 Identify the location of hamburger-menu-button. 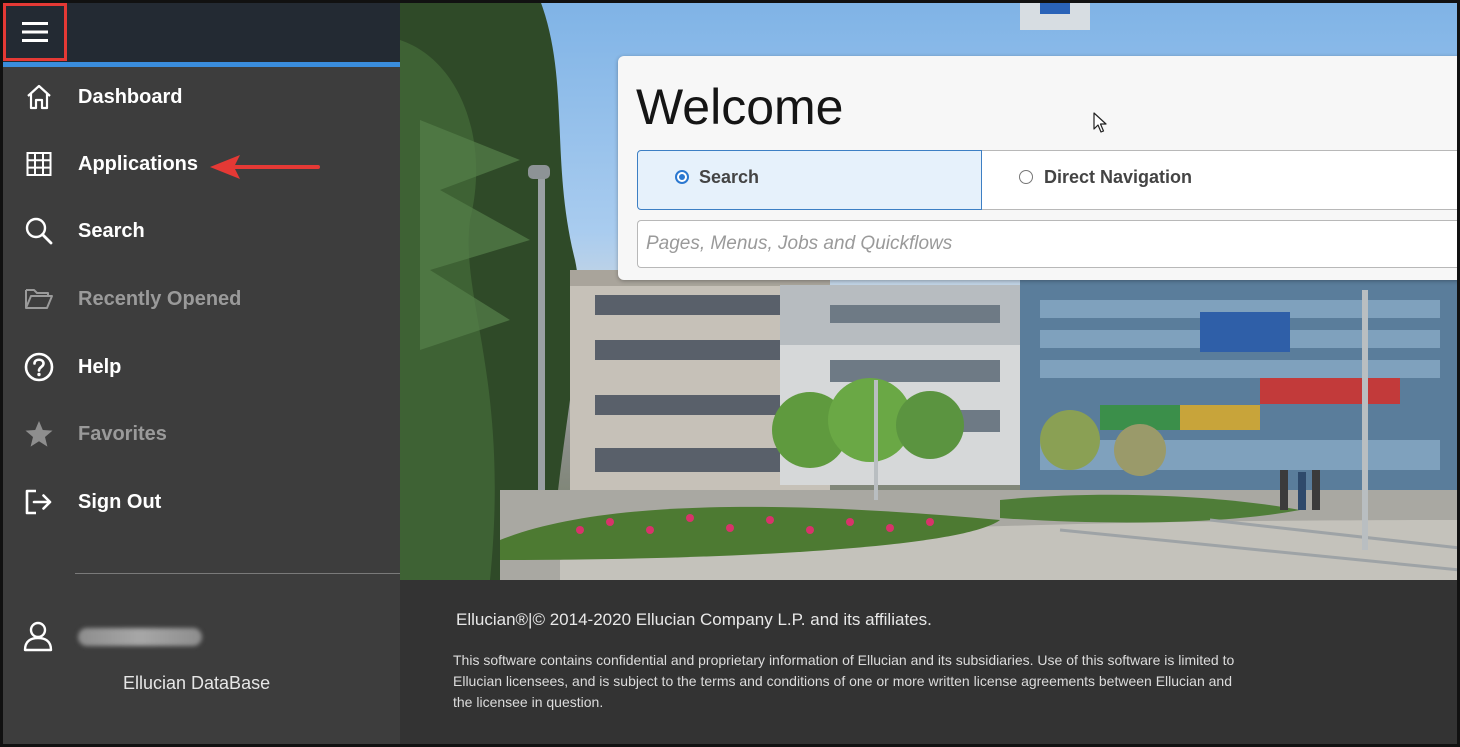
(35, 32).